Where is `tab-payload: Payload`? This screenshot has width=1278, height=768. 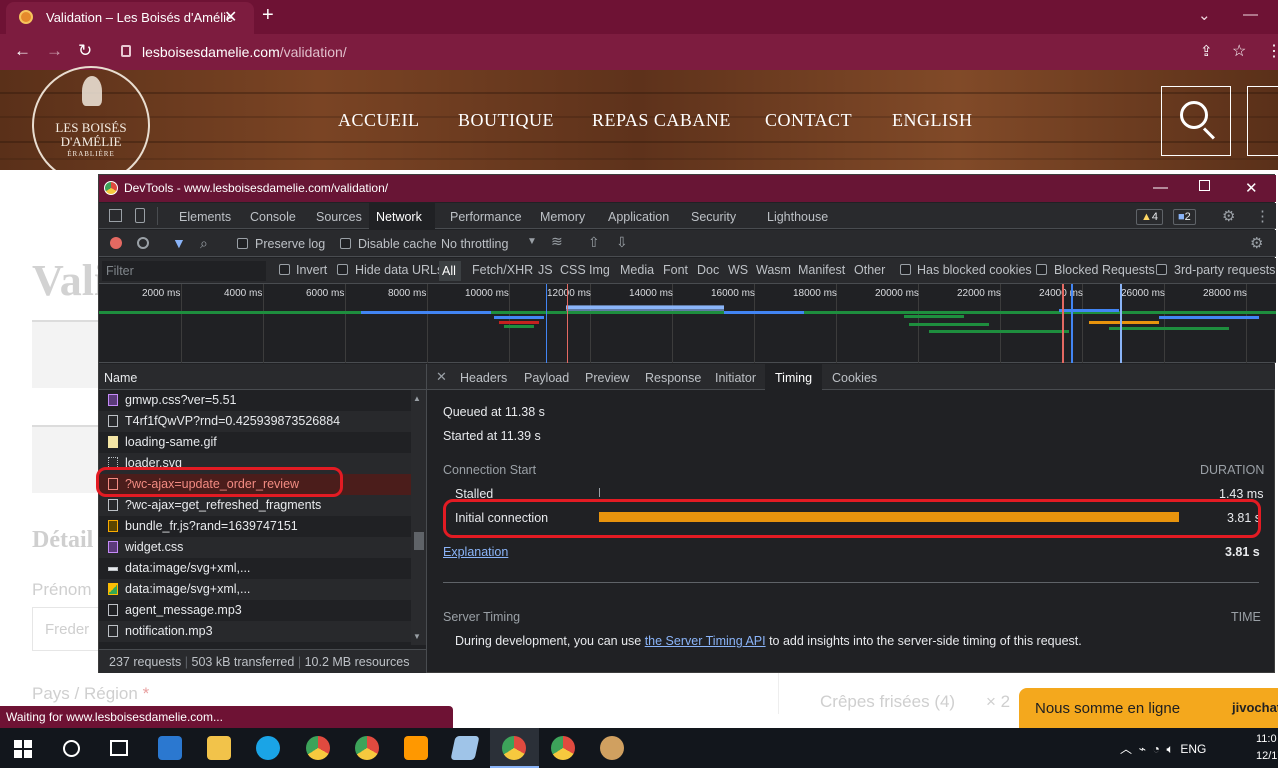
tab-payload: Payload is located at coordinates (546, 378).